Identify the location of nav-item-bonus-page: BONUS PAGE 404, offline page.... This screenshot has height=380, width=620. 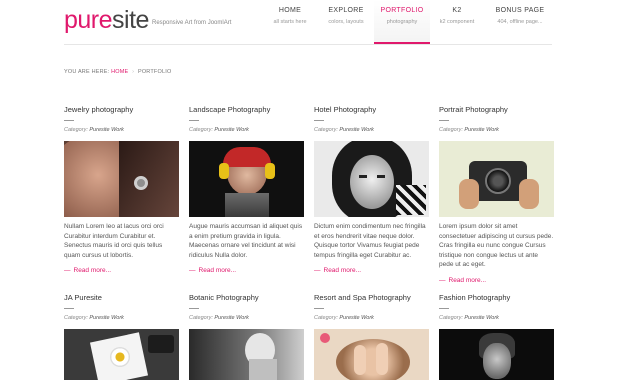
(520, 22).